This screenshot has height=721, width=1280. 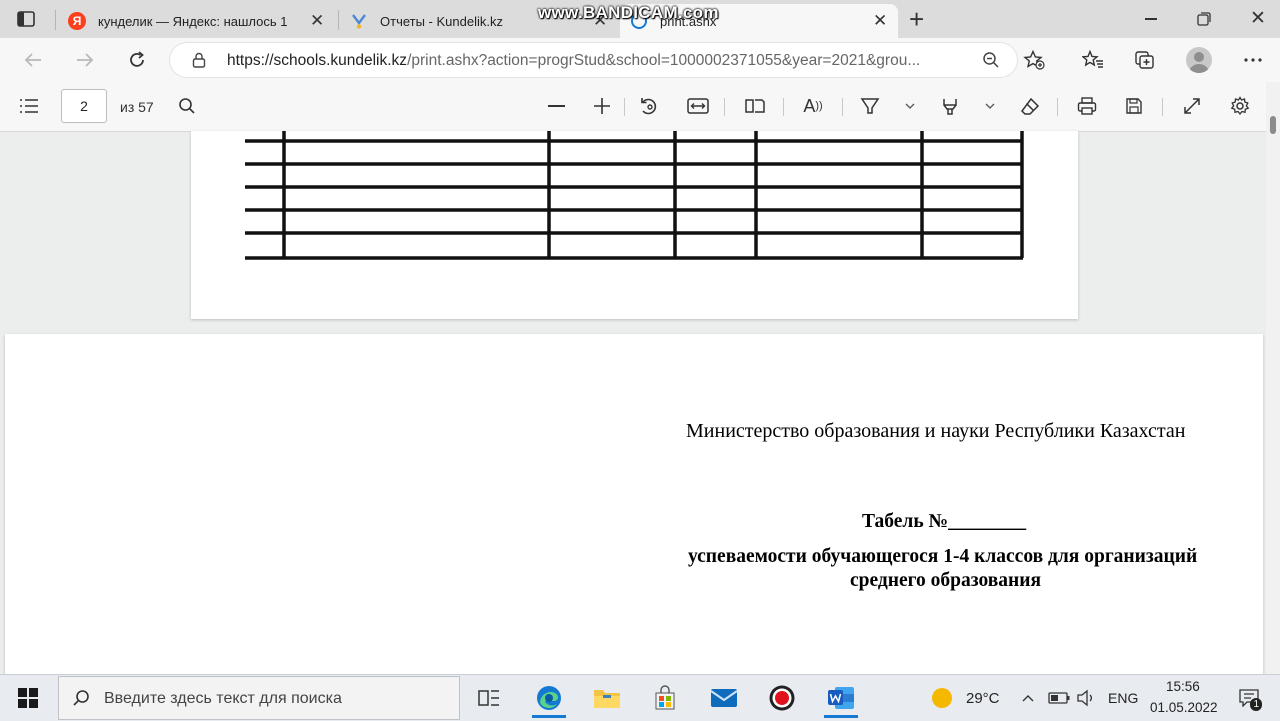 I want to click on collections-icon, so click(x=1145, y=60).